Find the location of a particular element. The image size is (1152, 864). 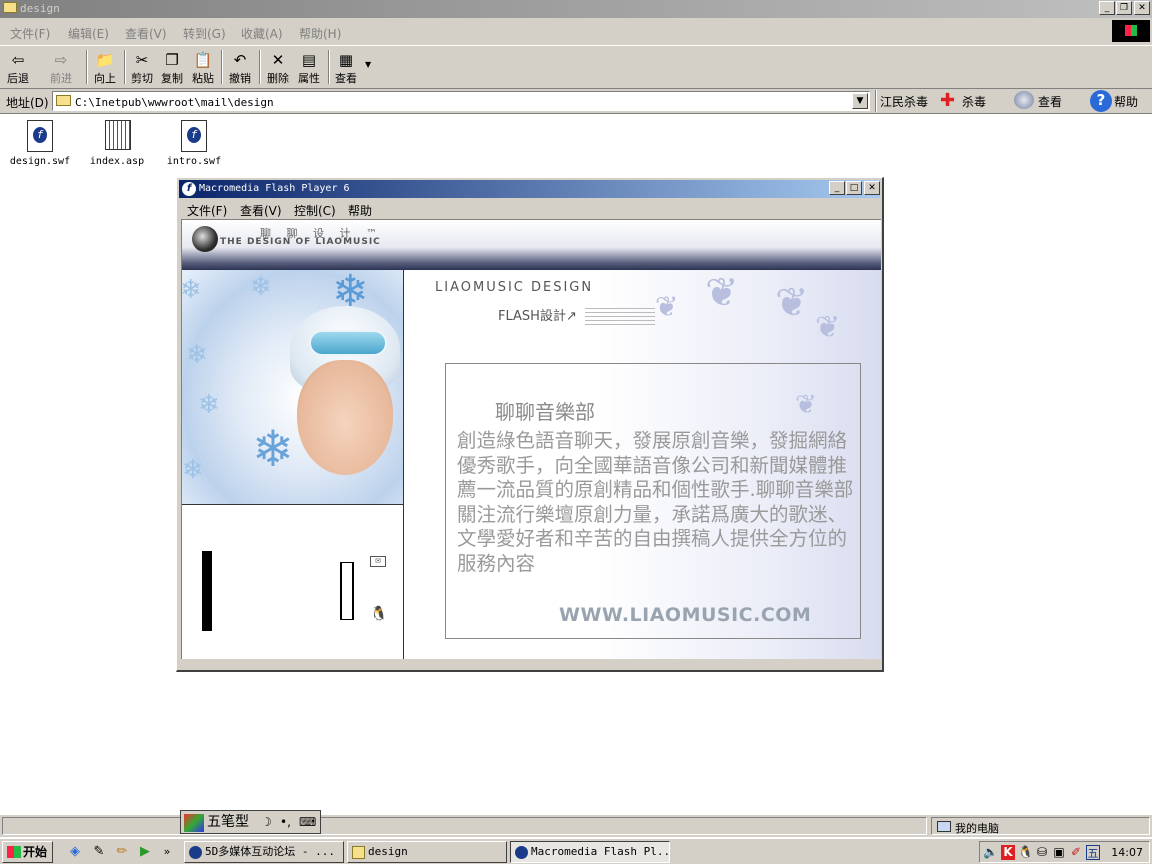

check-disk-icon is located at coordinates (1024, 100).